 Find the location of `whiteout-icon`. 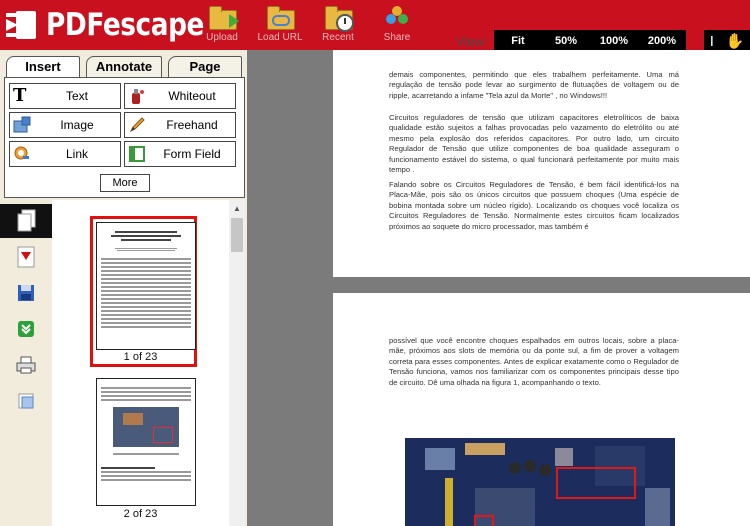

whiteout-icon is located at coordinates (137, 96).